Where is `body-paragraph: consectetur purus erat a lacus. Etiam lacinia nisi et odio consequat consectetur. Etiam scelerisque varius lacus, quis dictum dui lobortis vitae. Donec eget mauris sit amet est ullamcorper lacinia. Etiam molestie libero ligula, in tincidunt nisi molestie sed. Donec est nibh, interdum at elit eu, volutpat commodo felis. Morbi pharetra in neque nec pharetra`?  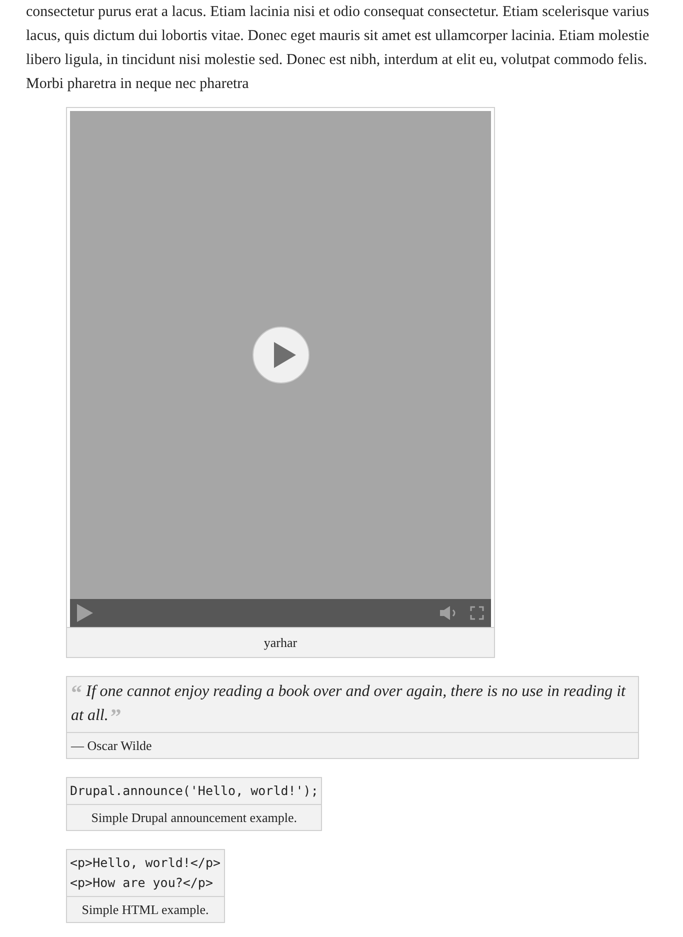
body-paragraph: consectetur purus erat a lacus. Etiam lacinia nisi et odio consequat consectetur. Etiam scelerisque varius lacus, quis dictum dui lobortis vitae. Donec eget mauris sit amet est ullamcorper lacinia. Etiam molestie libero ligula, in tincidunt nisi molestie sed. Donec est nibh, interdum at elit eu, volutpat commodo felis. Morbi pharetra in neque nec pharetra is located at coordinates (338, 48).